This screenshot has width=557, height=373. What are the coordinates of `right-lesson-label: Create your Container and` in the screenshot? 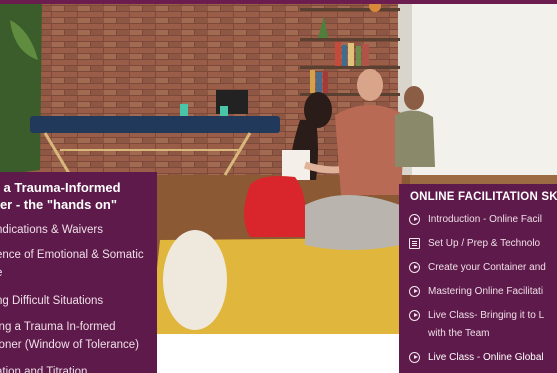 It's located at (487, 267).